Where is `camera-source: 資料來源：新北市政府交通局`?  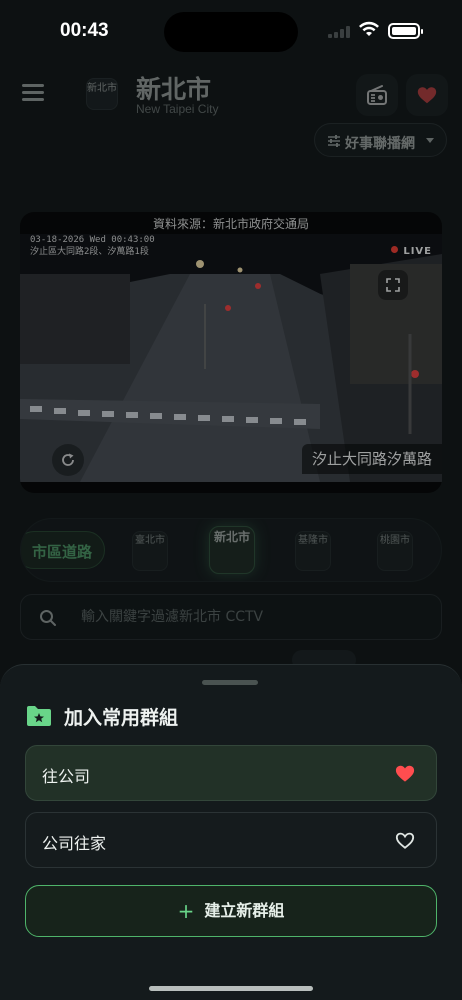 camera-source: 資料來源：新北市政府交通局 is located at coordinates (230, 224).